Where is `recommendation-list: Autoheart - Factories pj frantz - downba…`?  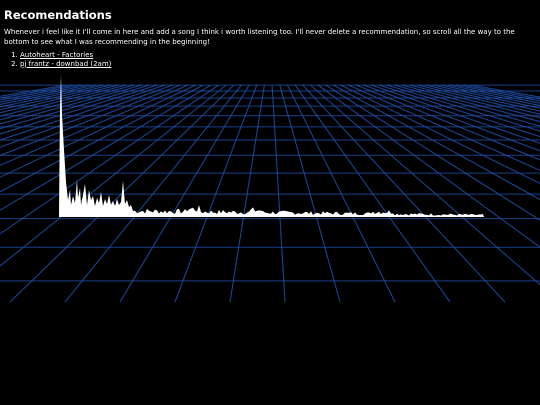 recommendation-list: Autoheart - Factories pj frantz - downba… is located at coordinates (57, 59).